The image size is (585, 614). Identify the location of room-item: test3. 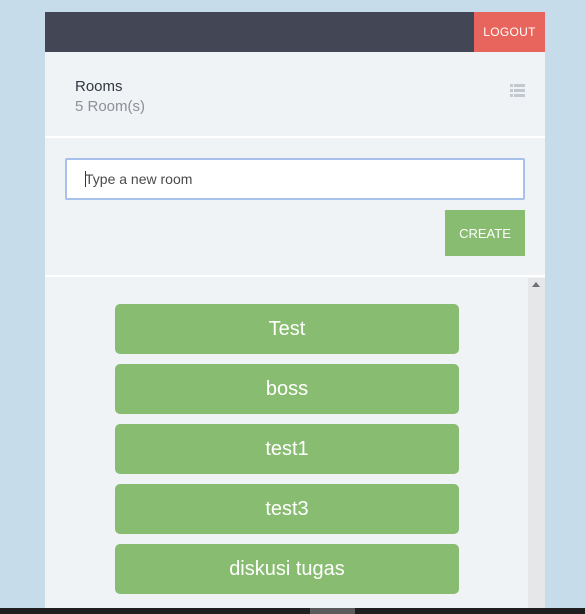
(287, 509).